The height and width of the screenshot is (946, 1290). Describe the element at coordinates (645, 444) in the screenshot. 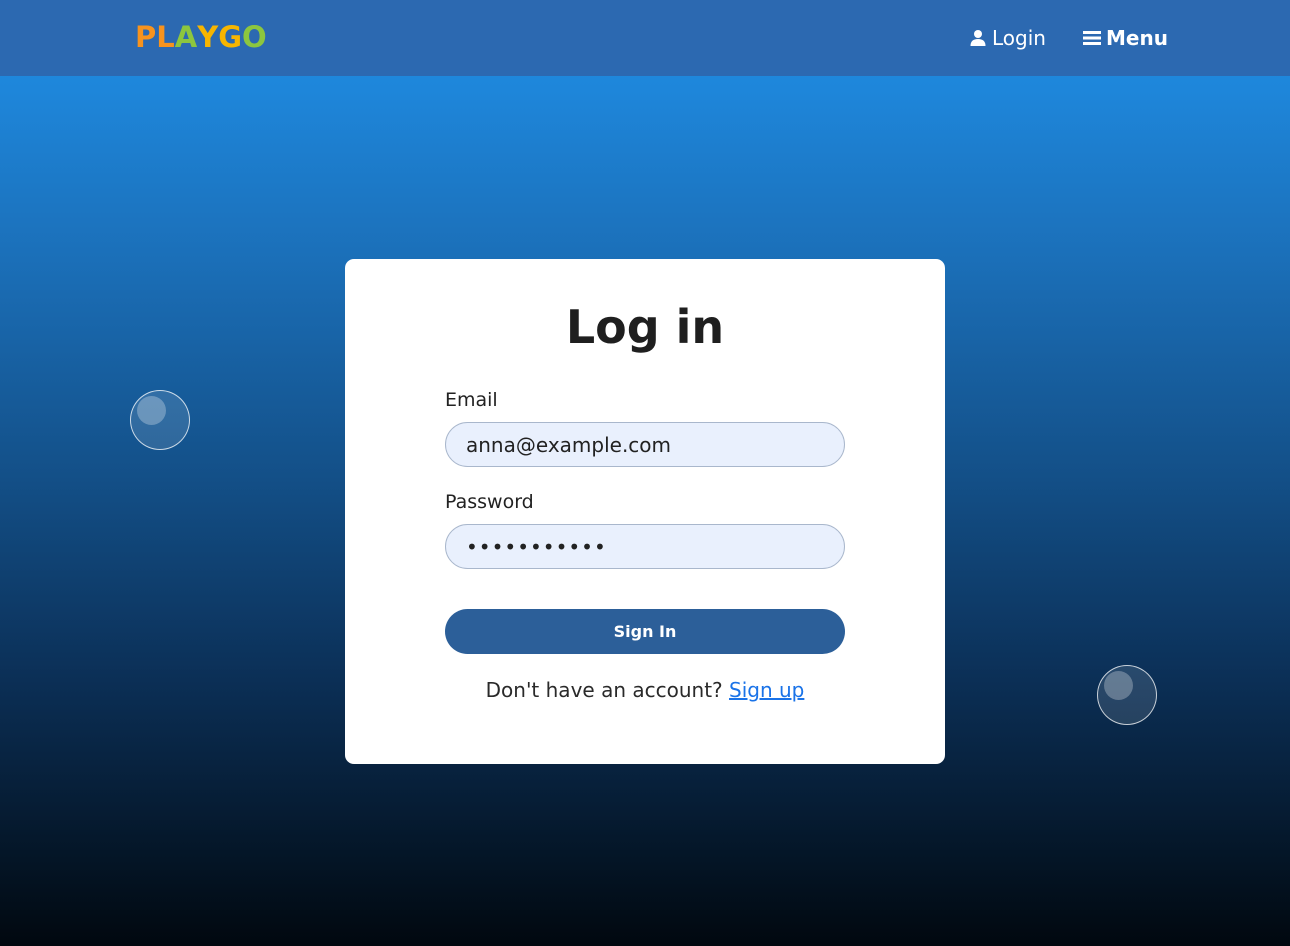

I see `email-field` at that location.